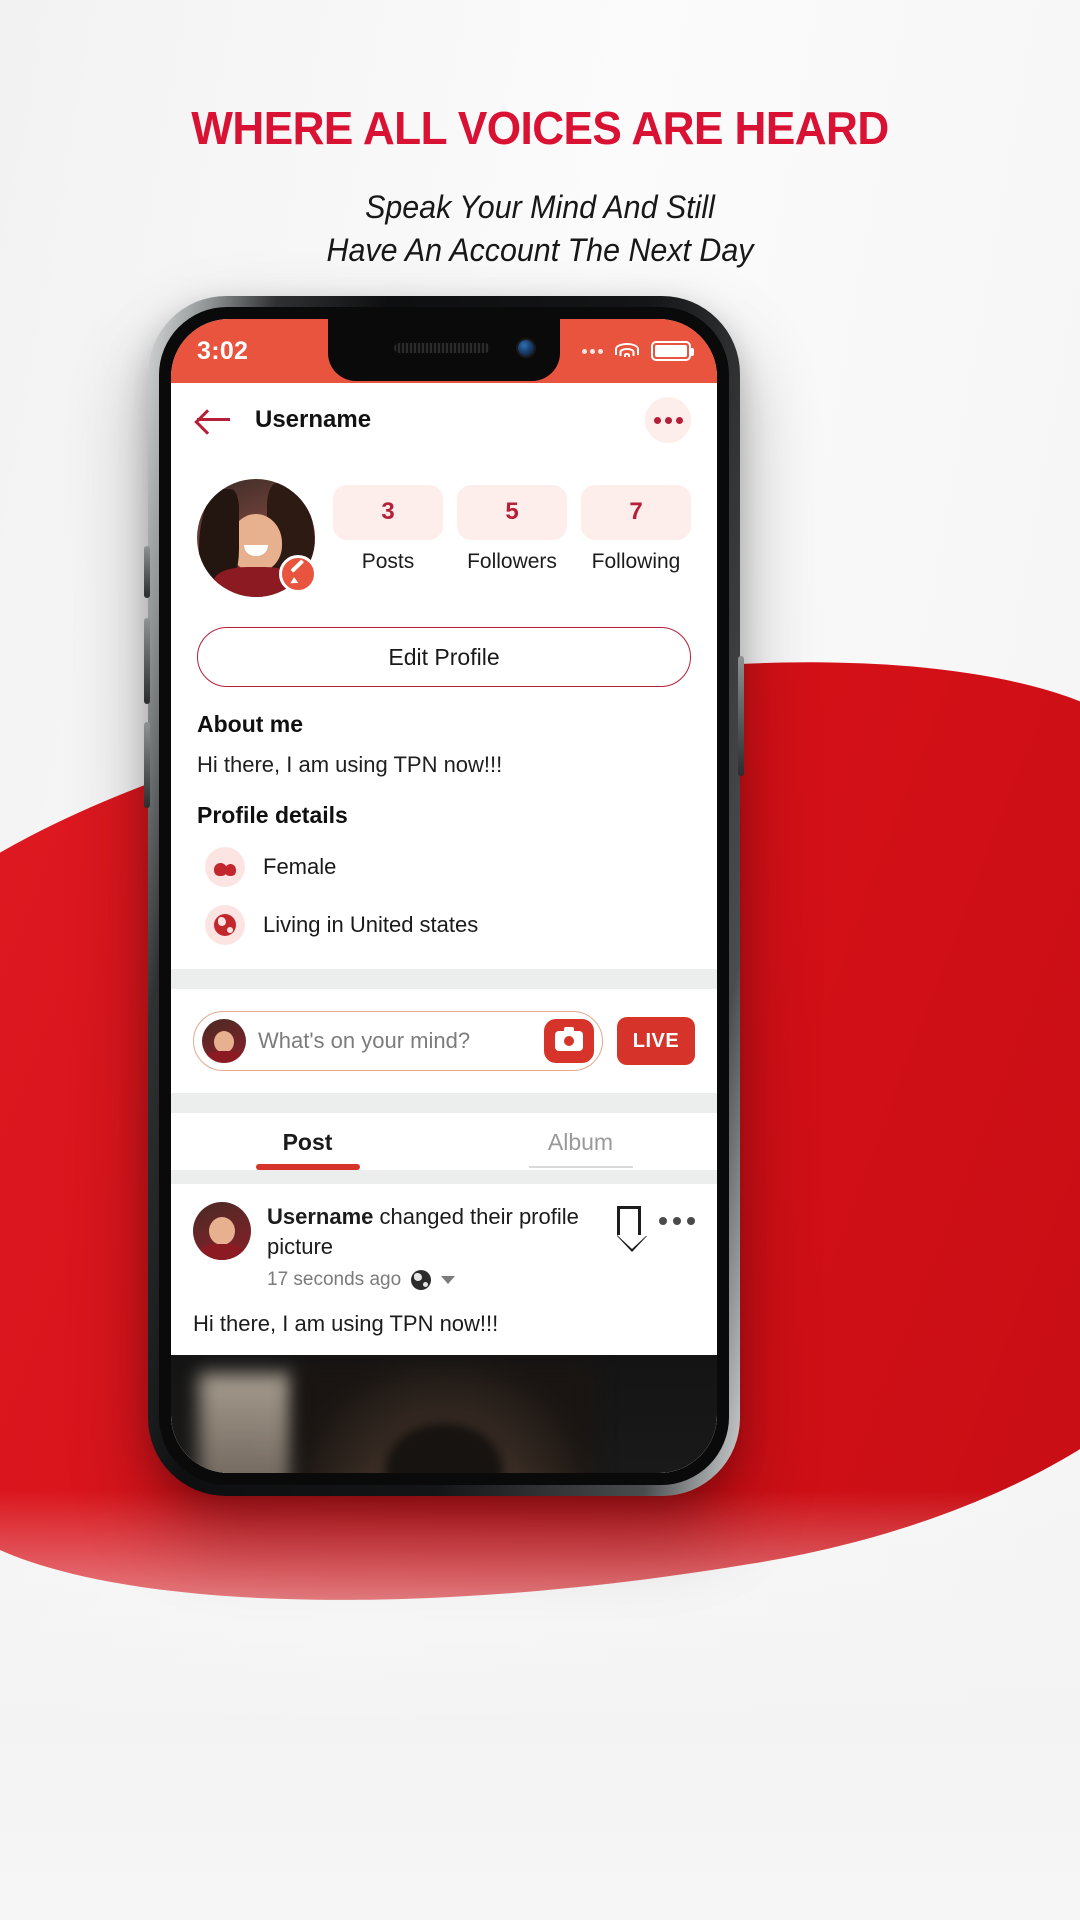  I want to click on detail-row-gender: Female, so click(448, 867).